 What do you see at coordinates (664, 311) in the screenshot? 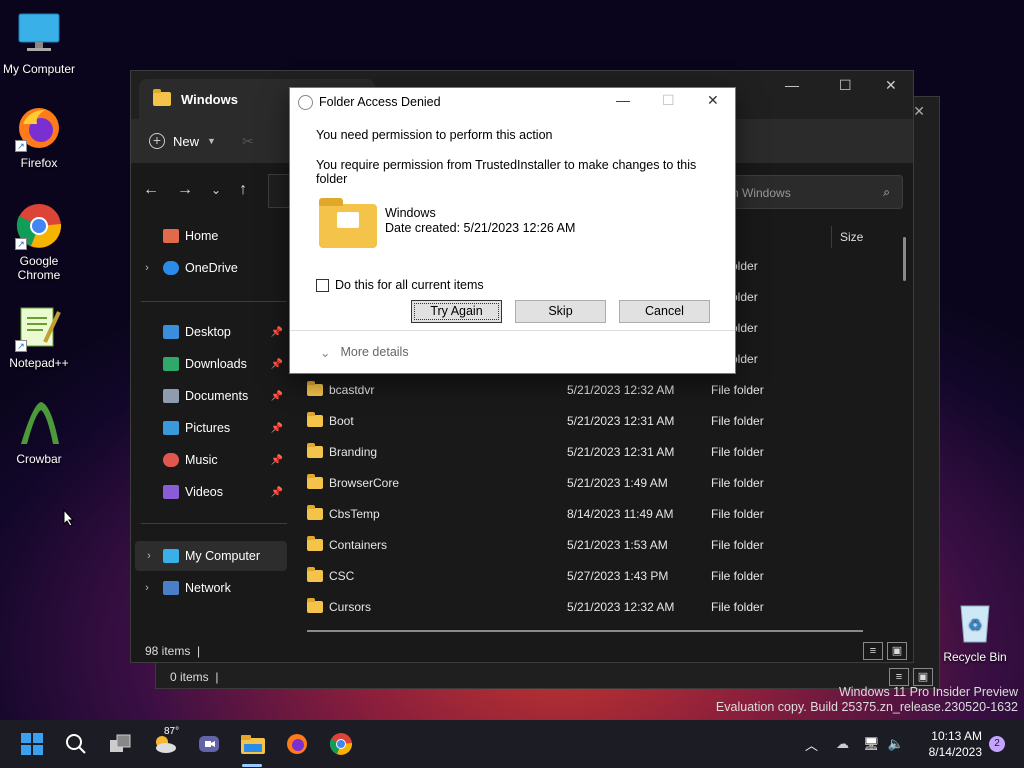
I see `cancel-button: Cancel` at bounding box center [664, 311].